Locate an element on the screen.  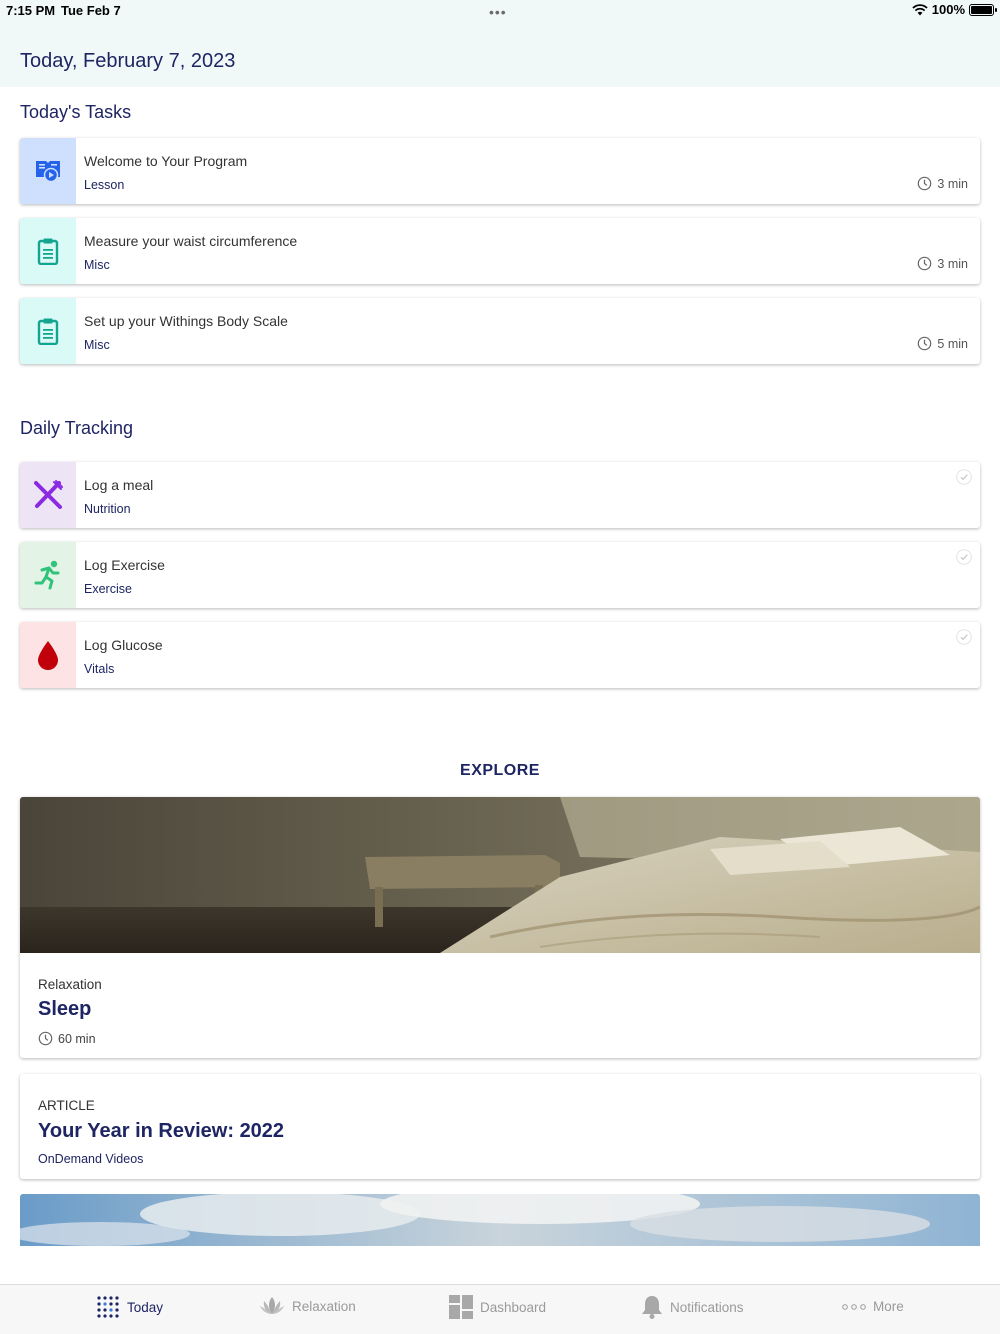
task-duration: 5 min is located at coordinates (942, 343).